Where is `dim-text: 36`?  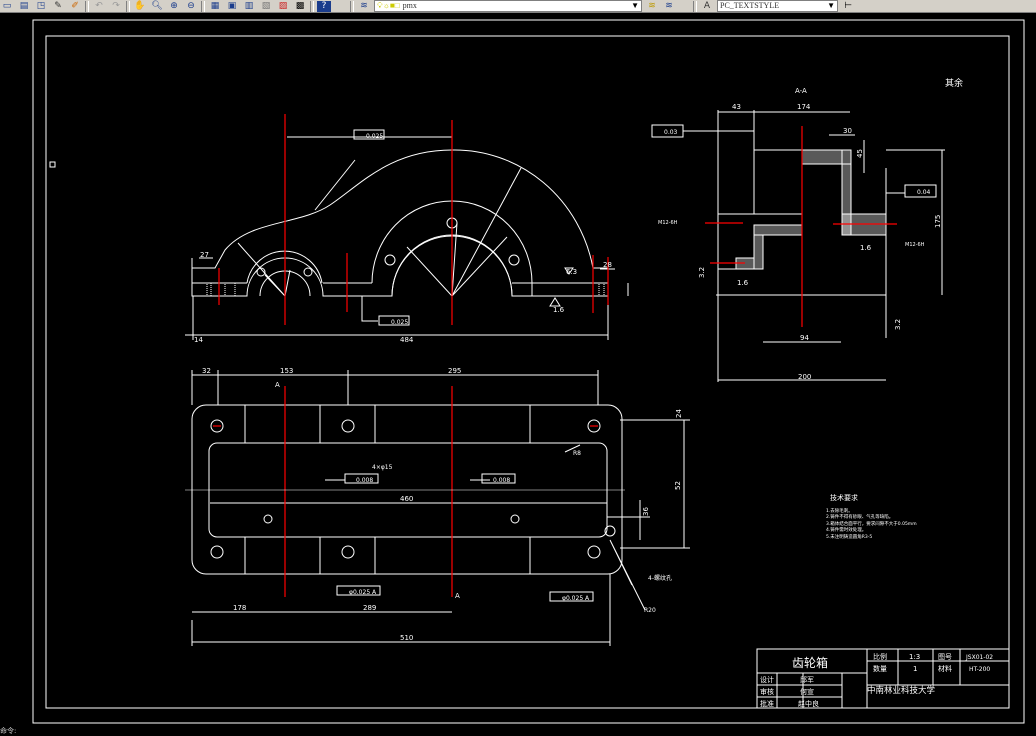
dim-text: 36 is located at coordinates (646, 511).